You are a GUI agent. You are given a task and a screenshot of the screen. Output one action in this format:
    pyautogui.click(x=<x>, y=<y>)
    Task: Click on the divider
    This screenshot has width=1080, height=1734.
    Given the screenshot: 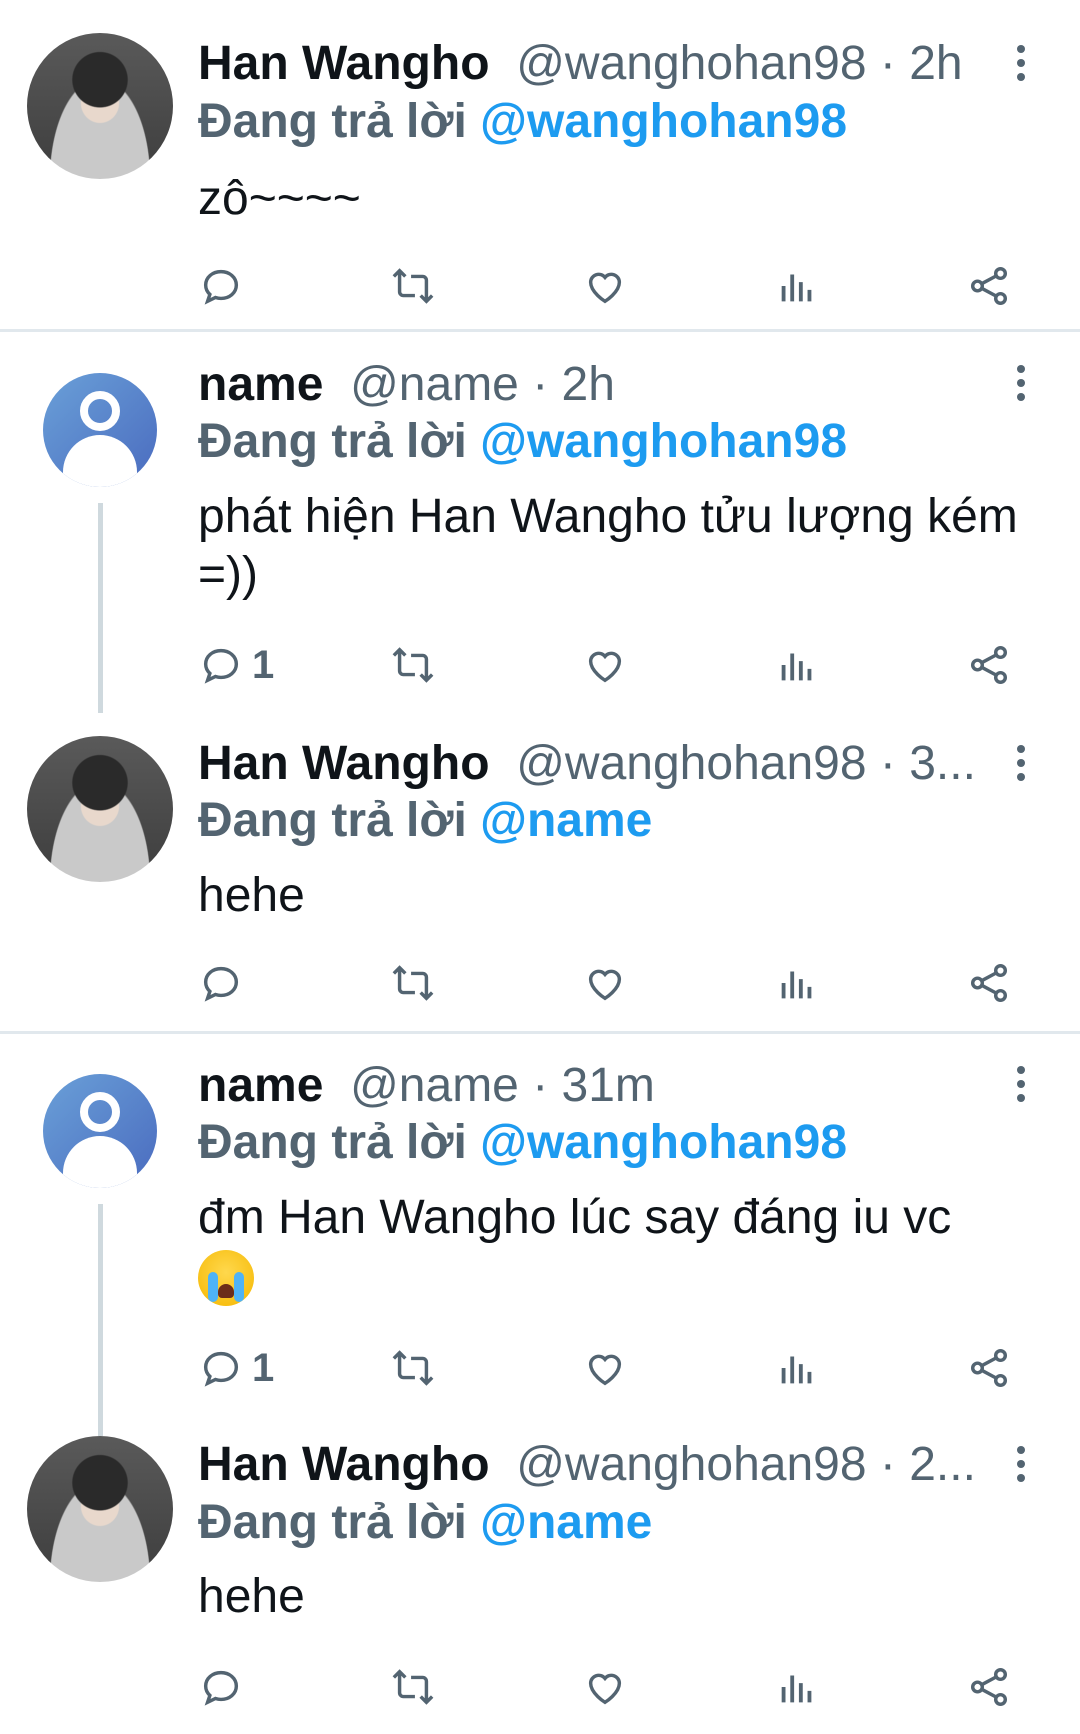 What is the action you would take?
    pyautogui.click(x=540, y=330)
    